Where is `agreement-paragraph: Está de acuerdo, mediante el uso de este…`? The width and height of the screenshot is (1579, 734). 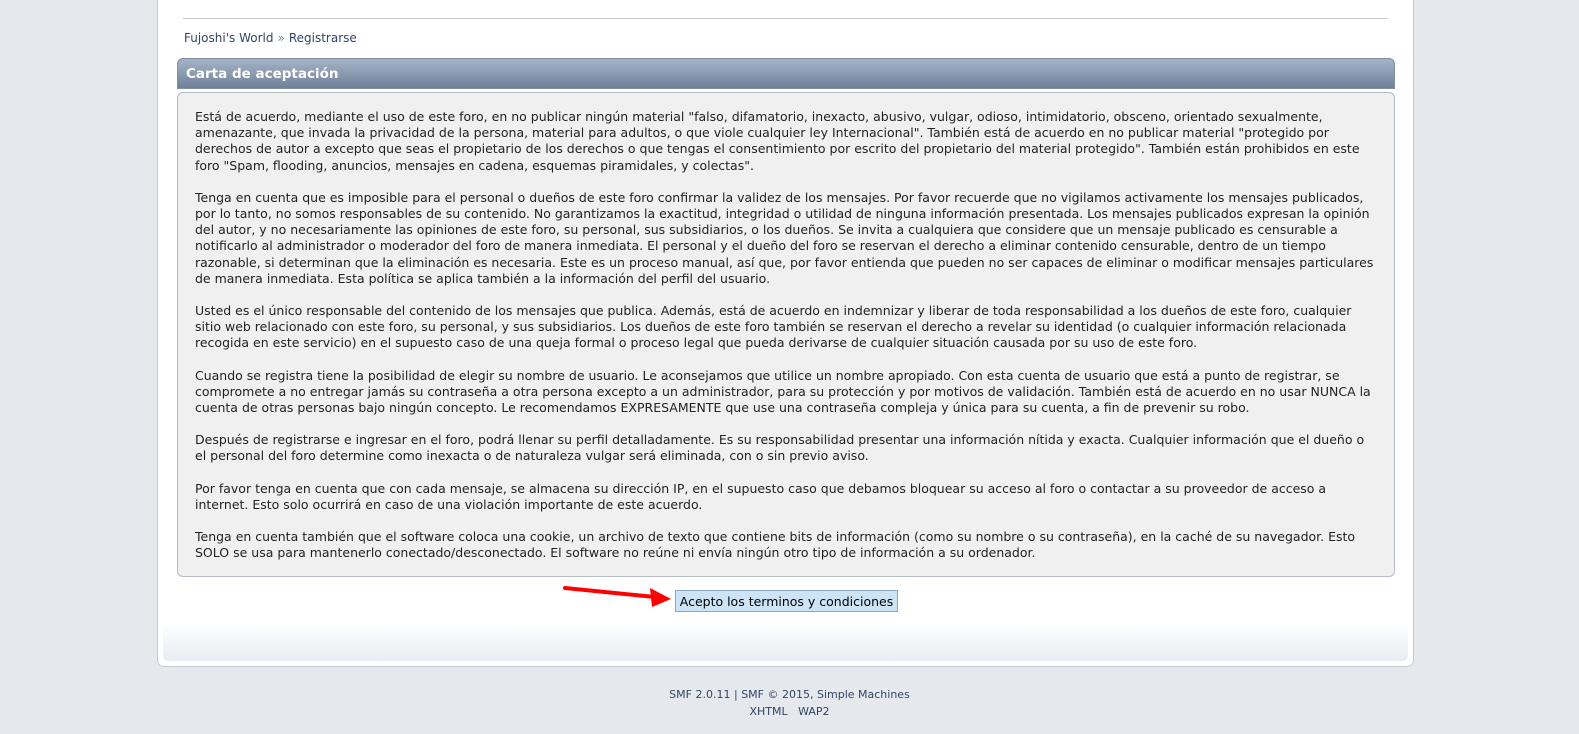 agreement-paragraph: Está de acuerdo, mediante el uso de este… is located at coordinates (777, 141).